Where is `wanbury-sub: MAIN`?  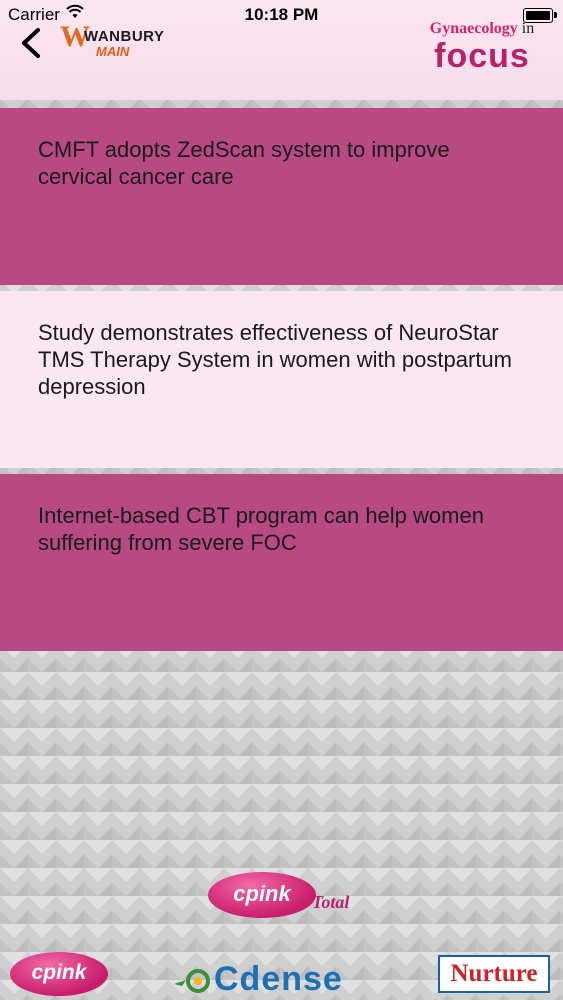 wanbury-sub: MAIN is located at coordinates (113, 51).